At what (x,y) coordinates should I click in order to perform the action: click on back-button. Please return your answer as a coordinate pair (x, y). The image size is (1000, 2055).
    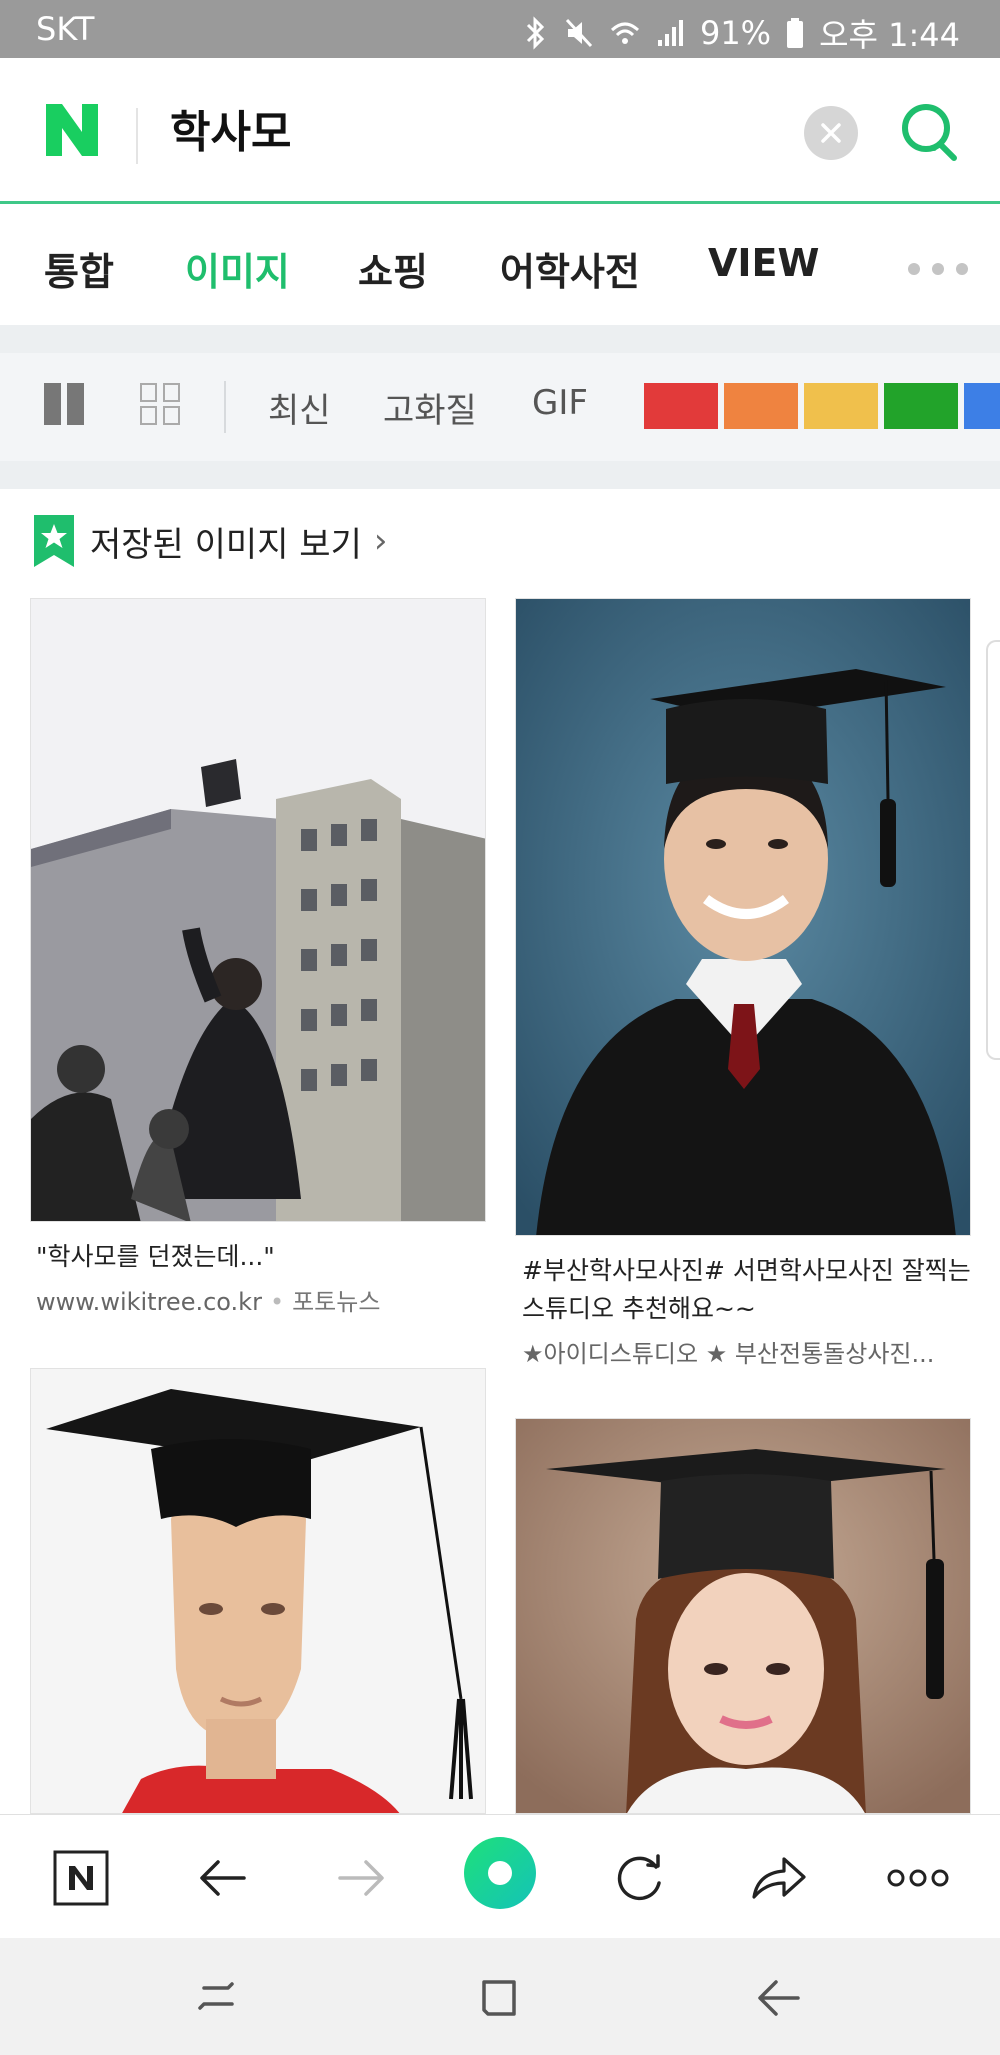
    Looking at the image, I should click on (223, 1878).